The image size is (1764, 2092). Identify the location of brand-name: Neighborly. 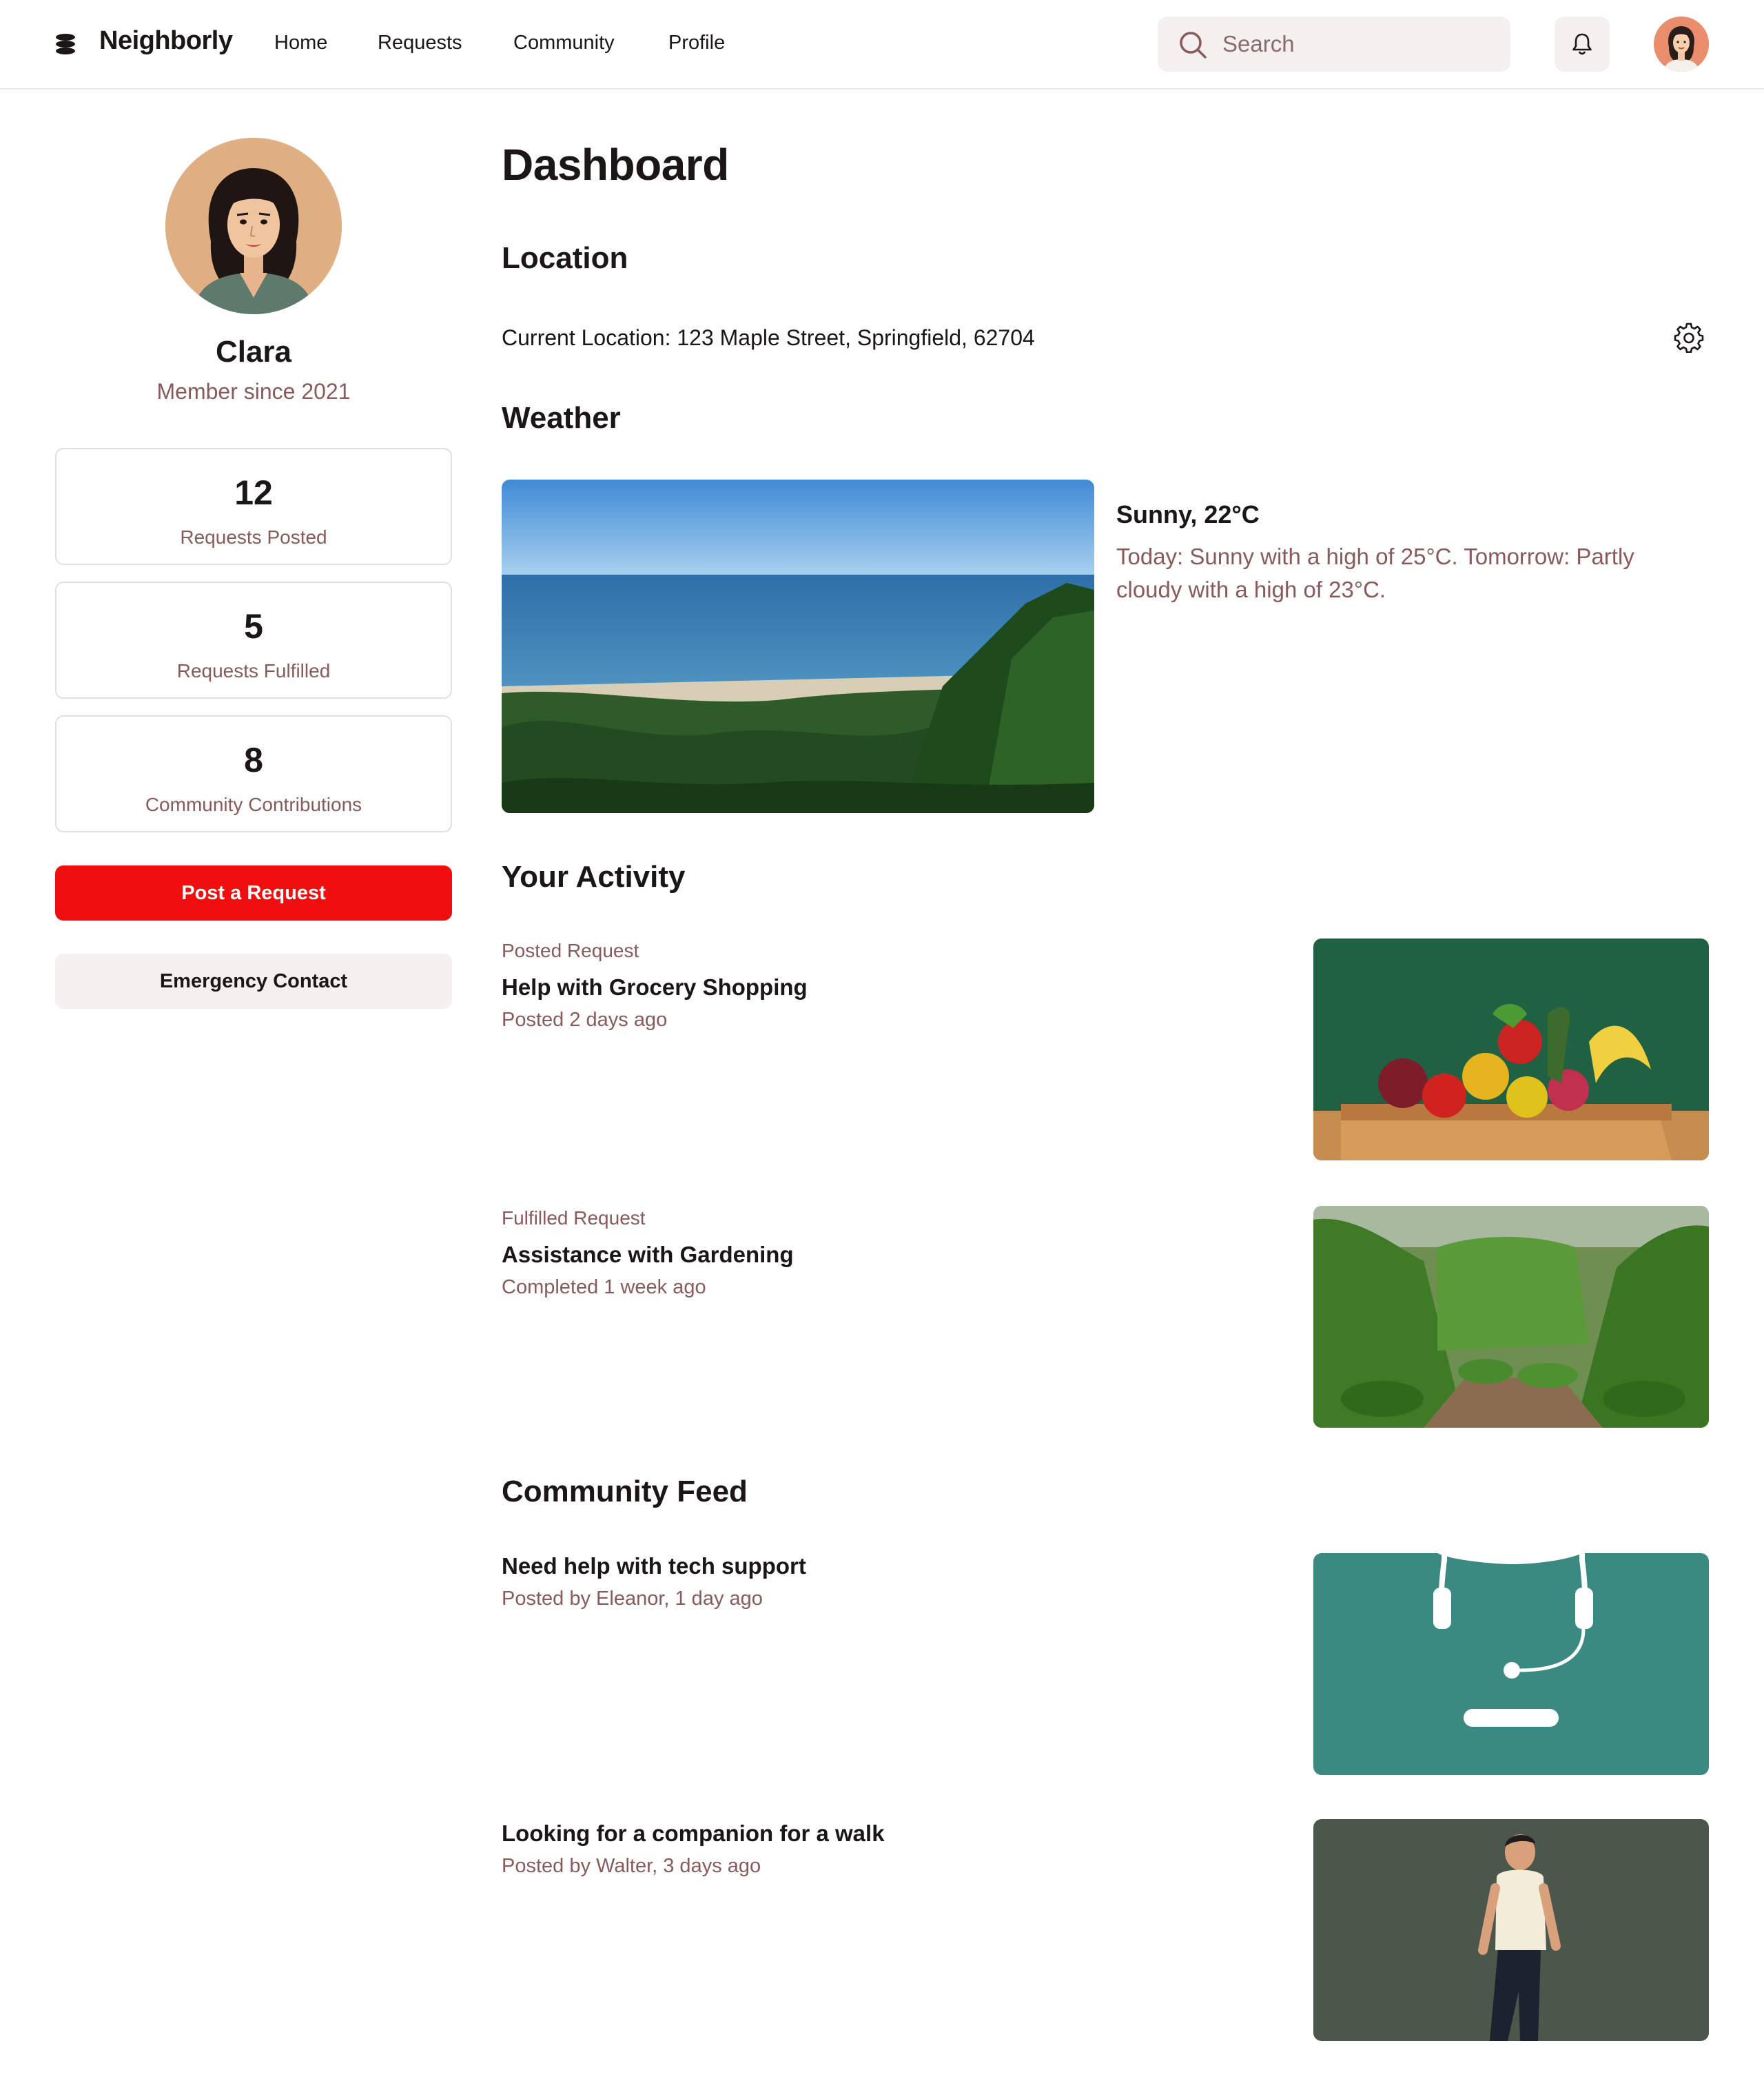
(166, 41).